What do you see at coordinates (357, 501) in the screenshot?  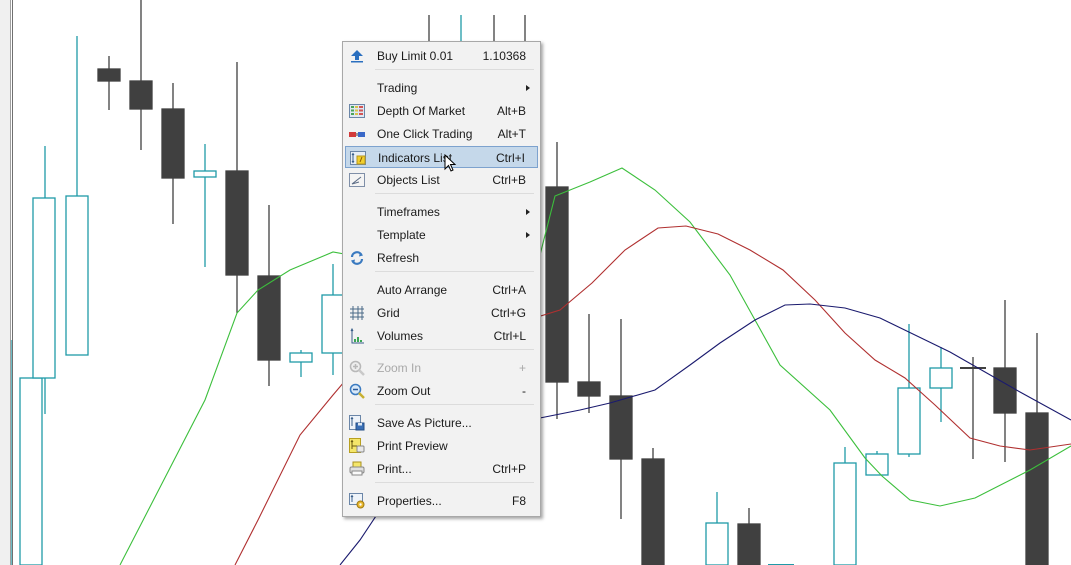 I see `properties-icon` at bounding box center [357, 501].